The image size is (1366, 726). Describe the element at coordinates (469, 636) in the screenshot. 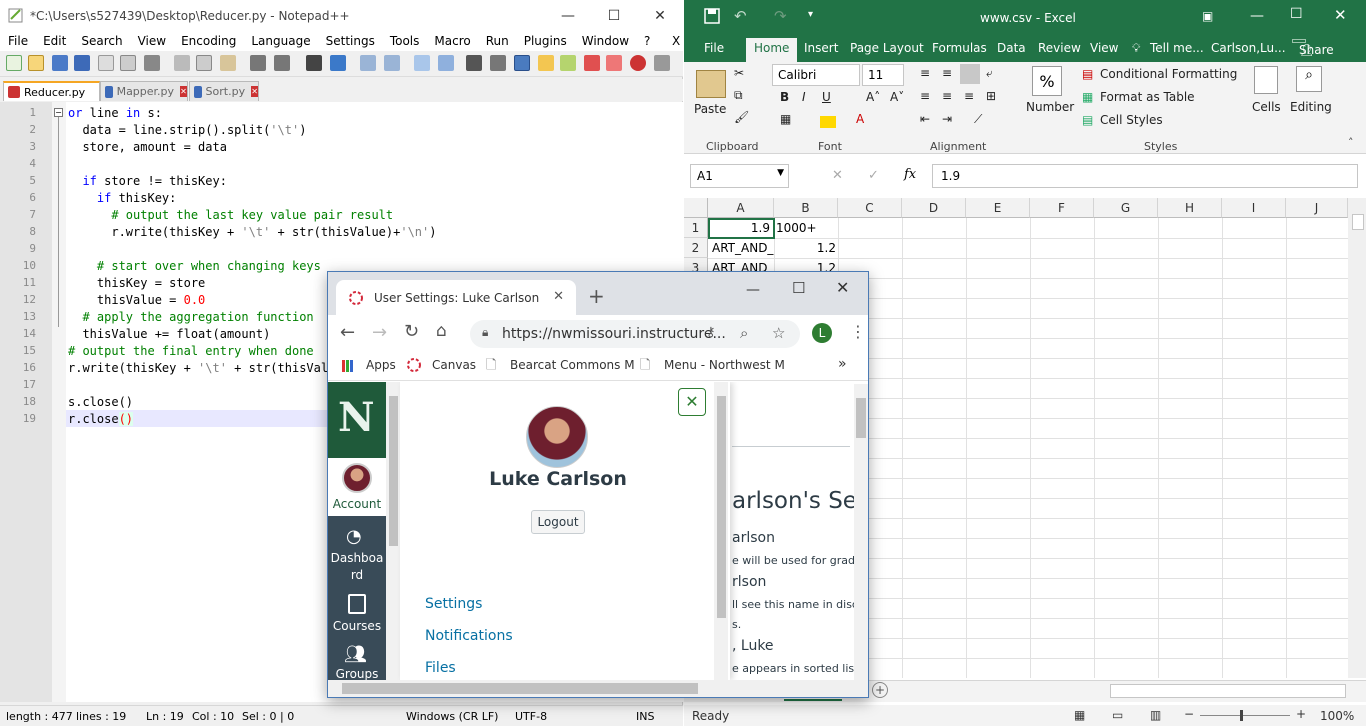

I see `notifications-link: Notifications` at that location.